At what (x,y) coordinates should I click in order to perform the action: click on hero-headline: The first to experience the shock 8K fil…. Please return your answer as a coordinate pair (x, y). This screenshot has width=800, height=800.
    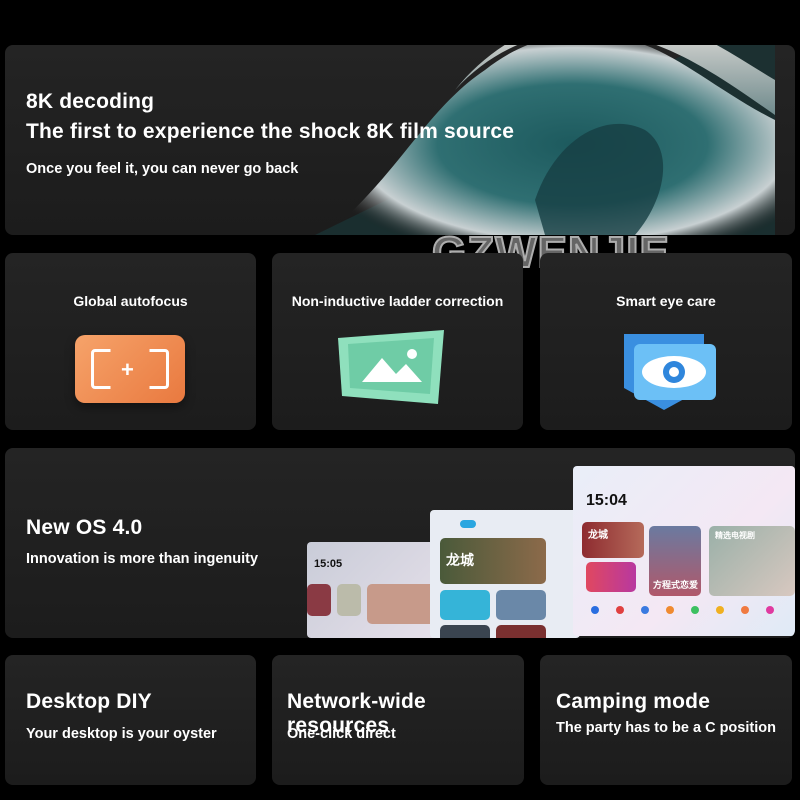
    Looking at the image, I should click on (270, 131).